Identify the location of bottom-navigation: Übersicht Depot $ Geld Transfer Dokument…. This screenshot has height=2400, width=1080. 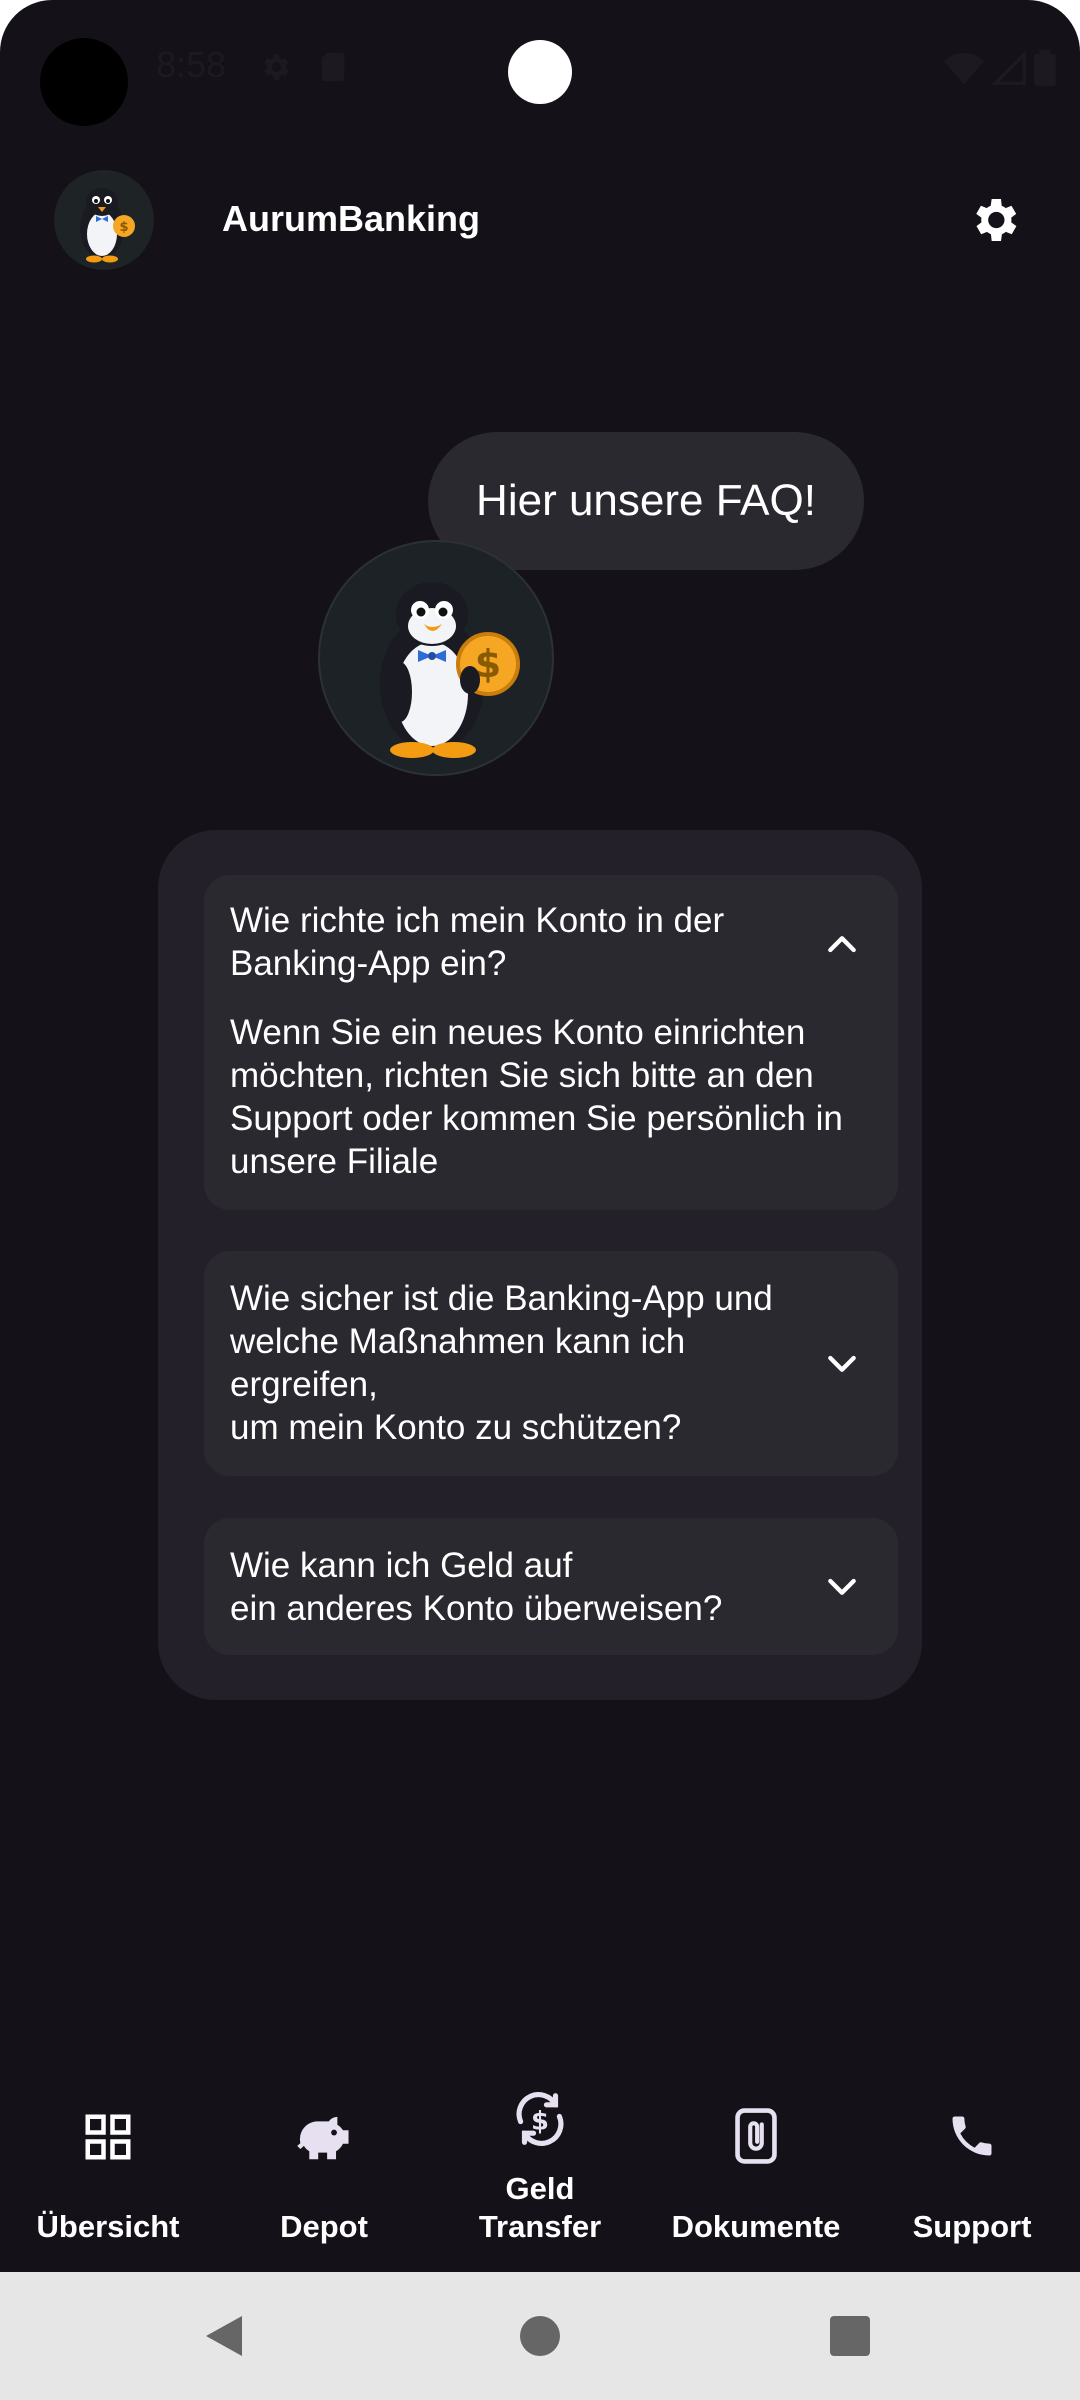
(540, 2170).